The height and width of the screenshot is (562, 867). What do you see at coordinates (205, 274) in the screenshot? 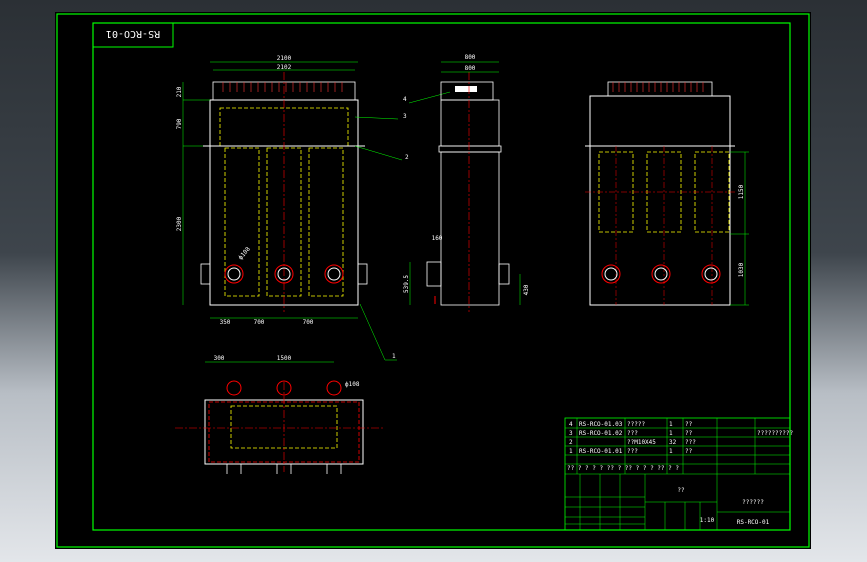
I see `front-left-stub` at bounding box center [205, 274].